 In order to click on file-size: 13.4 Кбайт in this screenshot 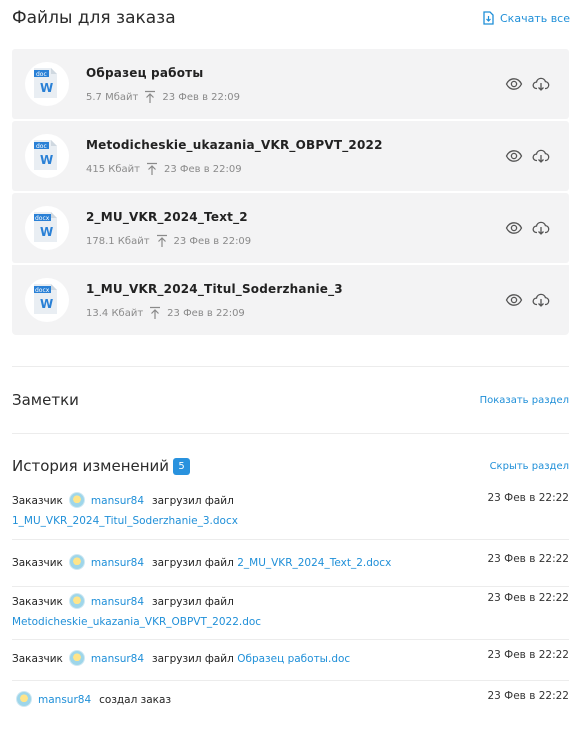, I will do `click(115, 313)`.